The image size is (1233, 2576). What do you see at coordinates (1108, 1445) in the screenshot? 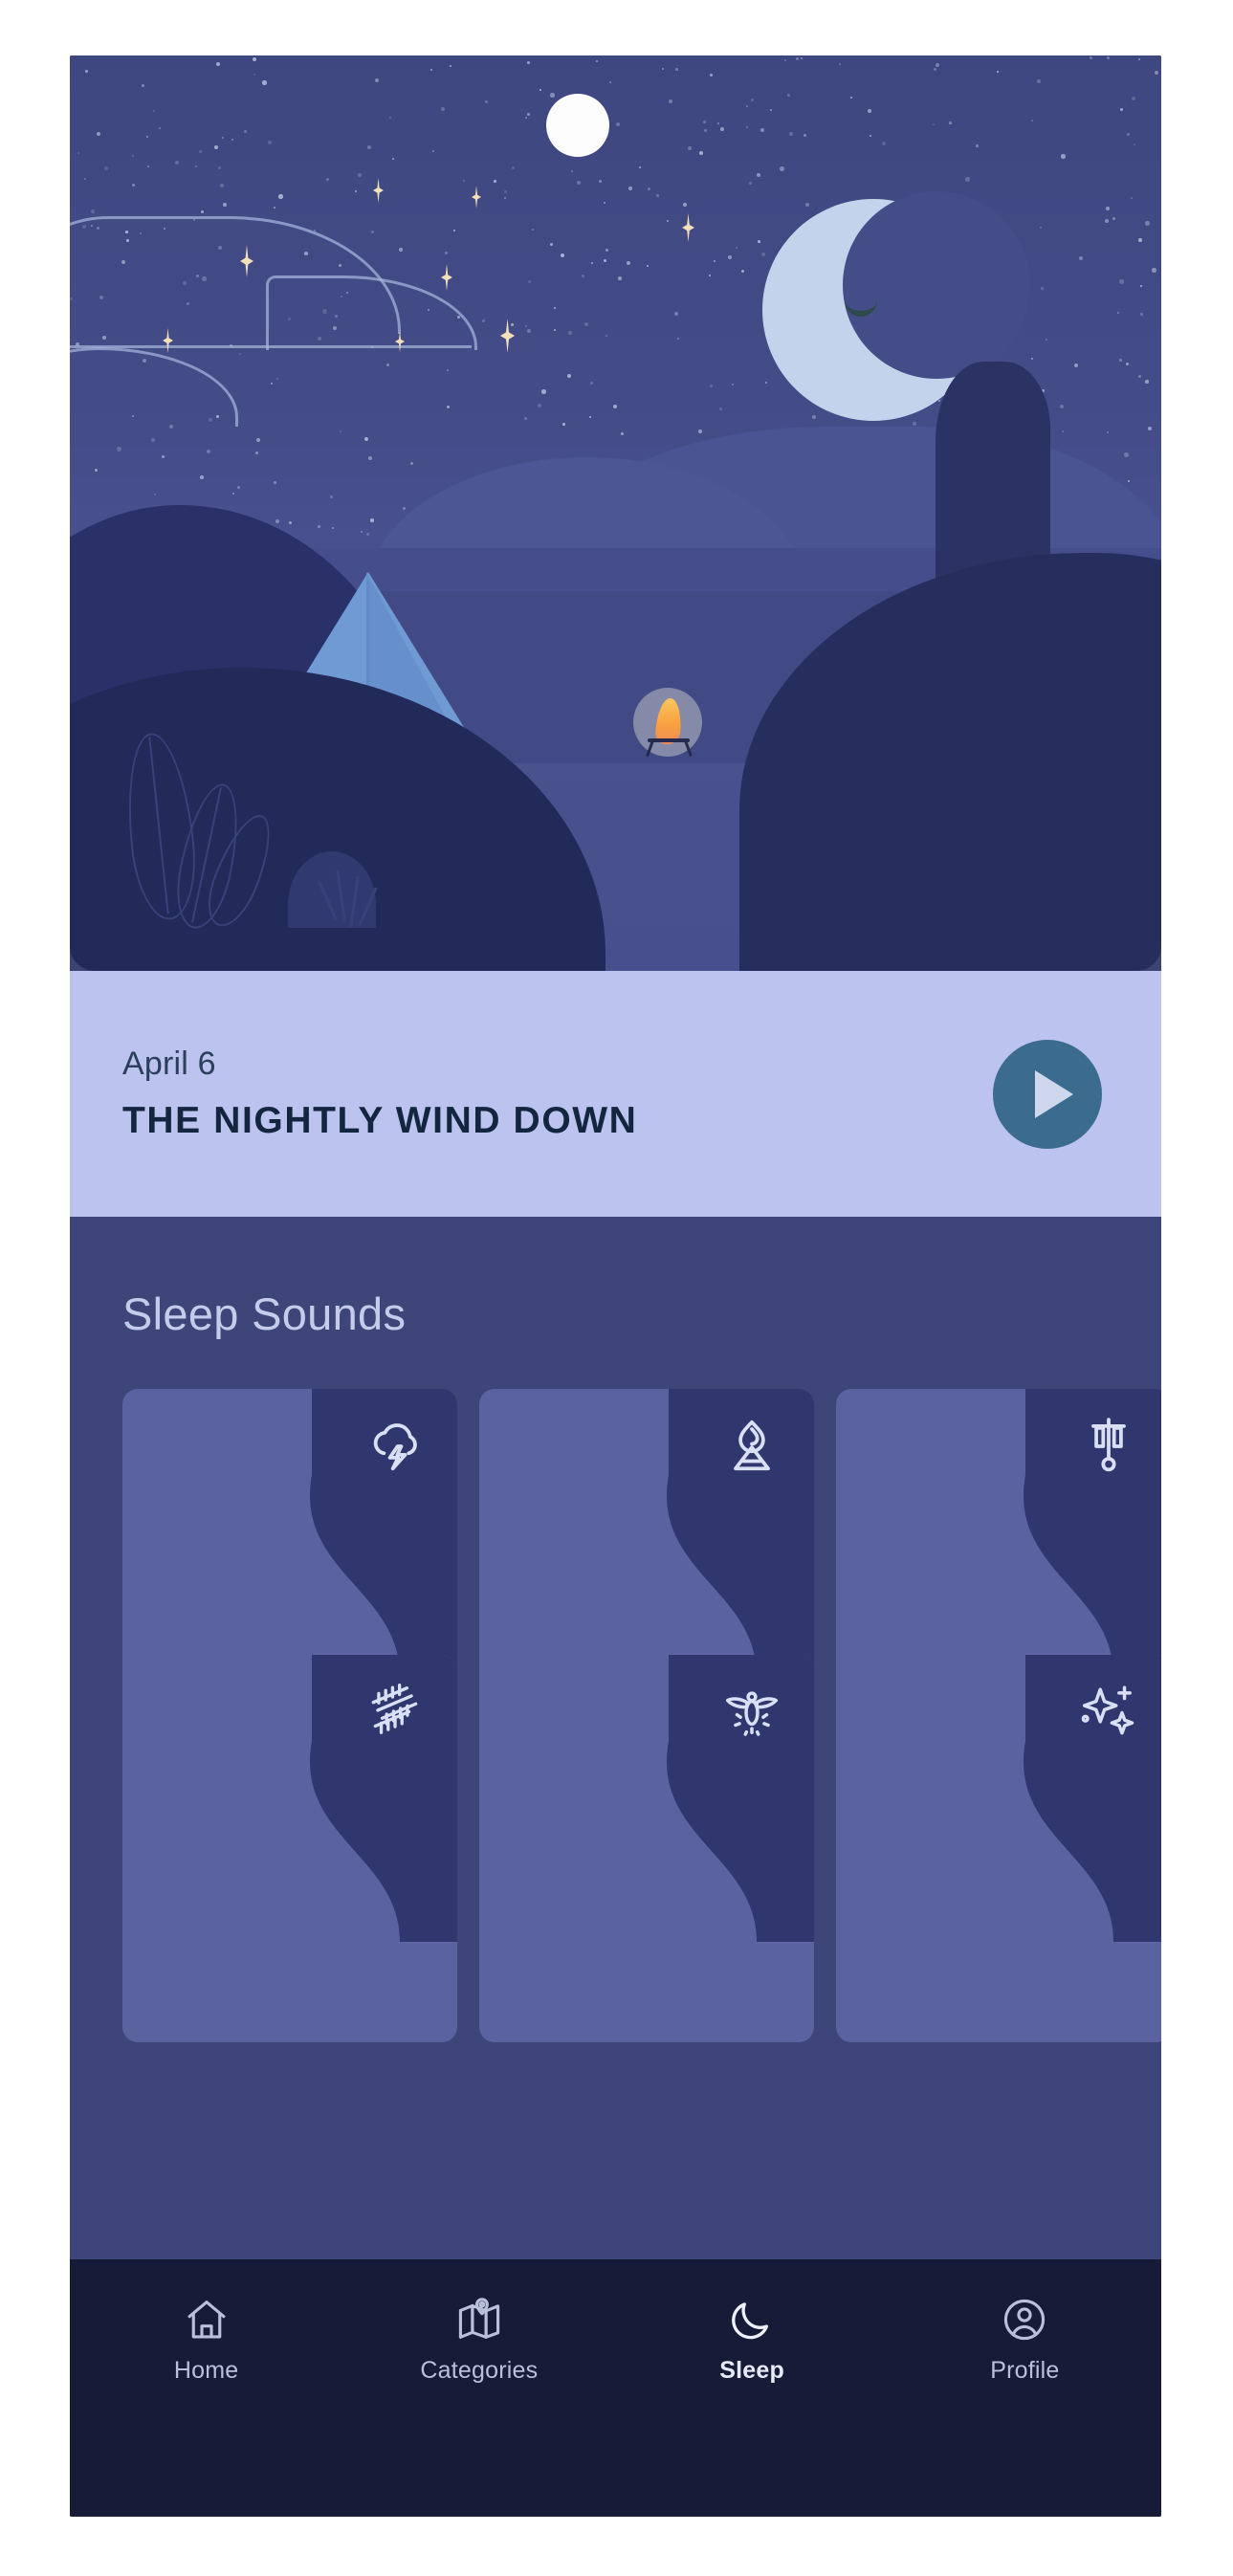
I see `wind-chimes-icon` at bounding box center [1108, 1445].